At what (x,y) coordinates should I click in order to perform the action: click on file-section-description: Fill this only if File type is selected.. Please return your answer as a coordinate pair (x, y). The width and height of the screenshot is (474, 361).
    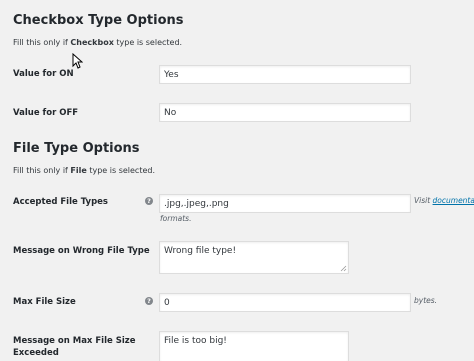
    Looking at the image, I should click on (84, 170).